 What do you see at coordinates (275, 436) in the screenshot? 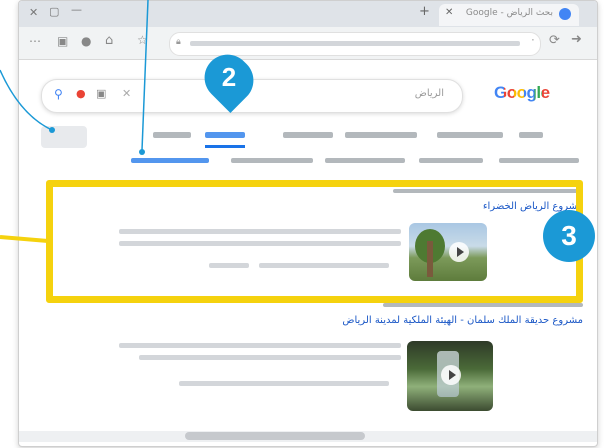
I see `scrollbar-thumb` at bounding box center [275, 436].